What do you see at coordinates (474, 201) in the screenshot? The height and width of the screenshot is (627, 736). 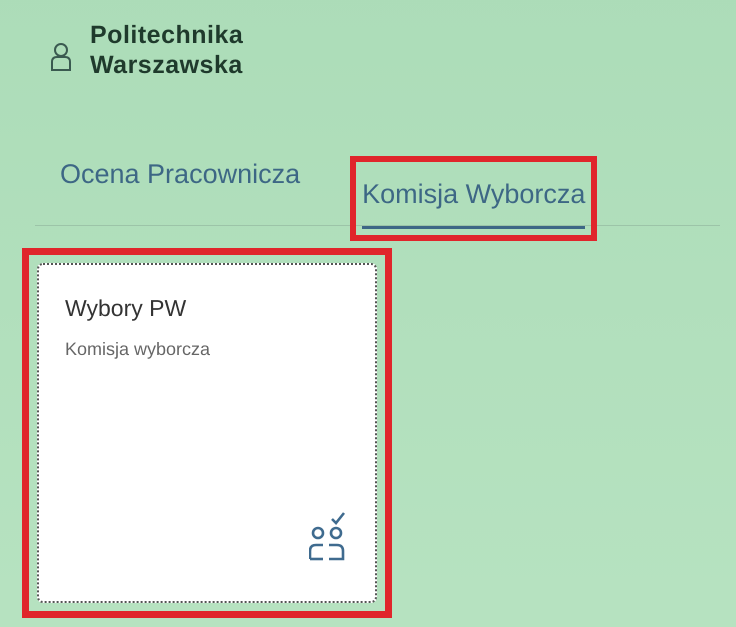 I see `tab: Komisja Wyborcza` at bounding box center [474, 201].